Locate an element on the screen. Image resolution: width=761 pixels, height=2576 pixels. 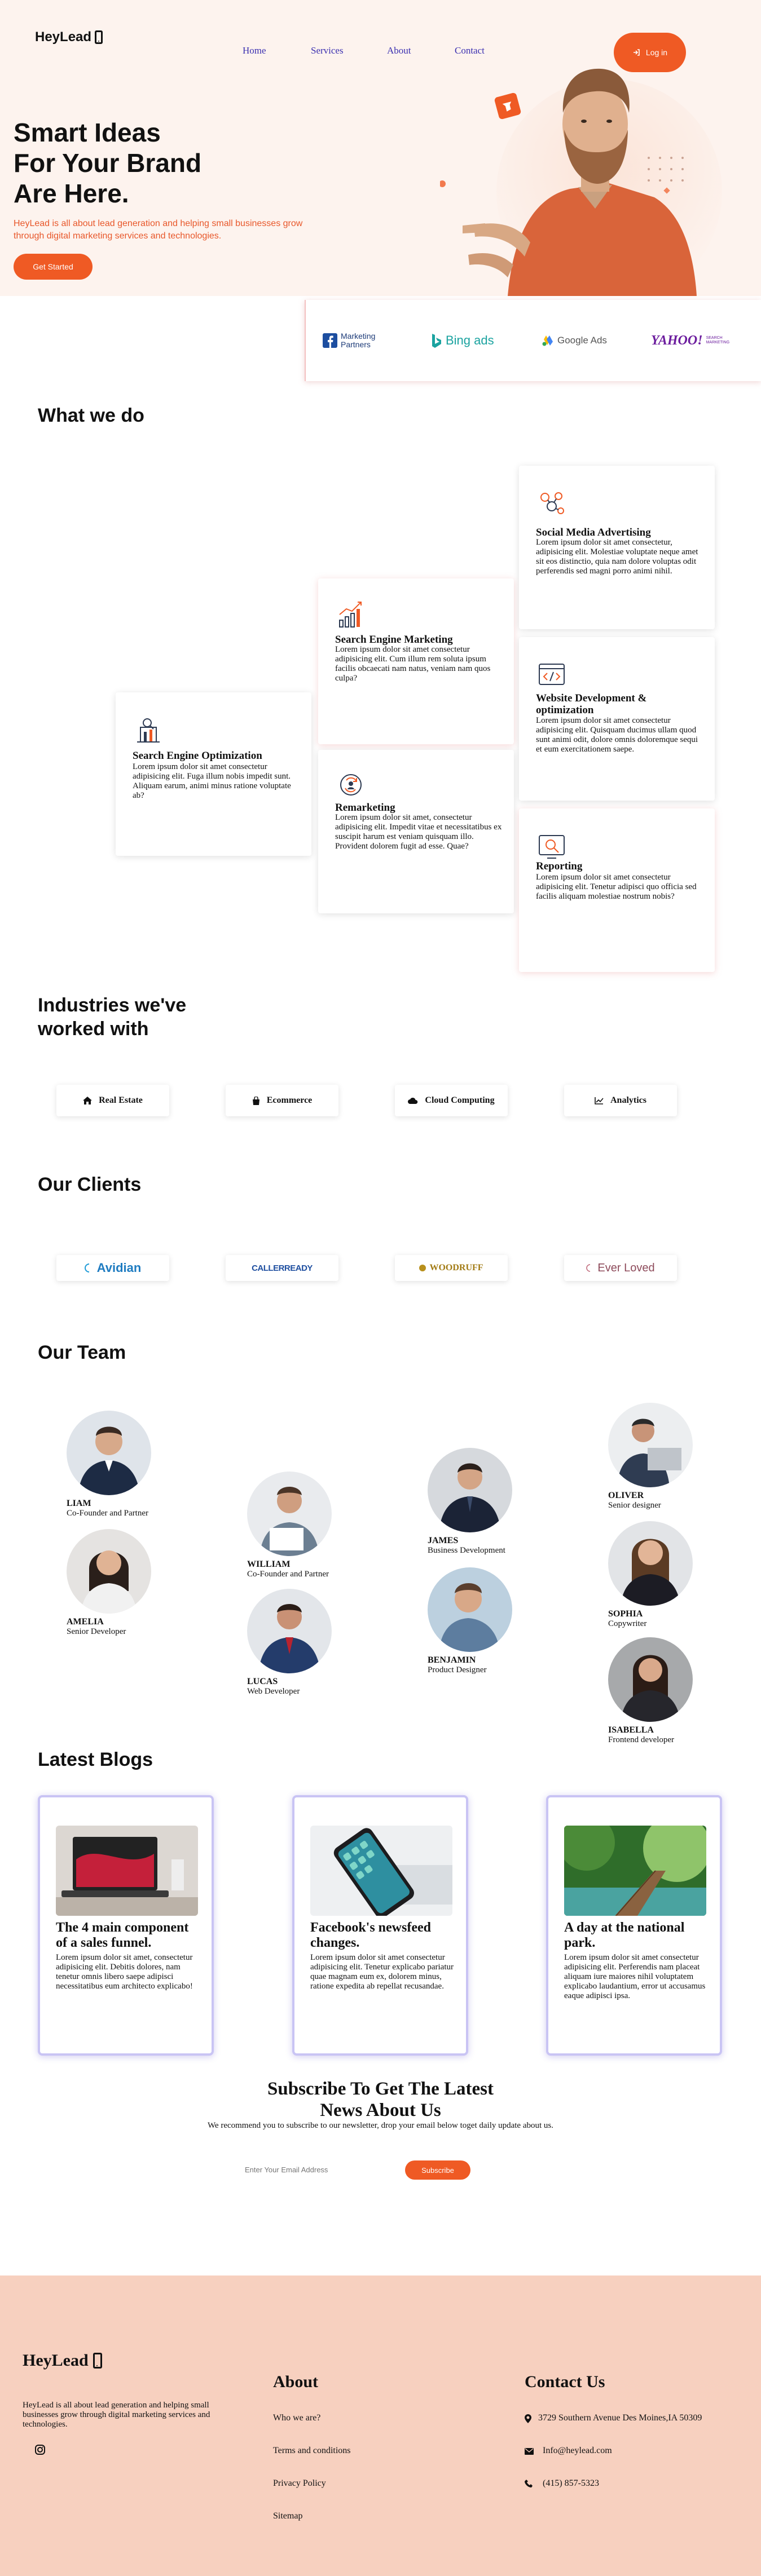
footer-link-sitemap: Sitemap is located at coordinates (287, 2516).